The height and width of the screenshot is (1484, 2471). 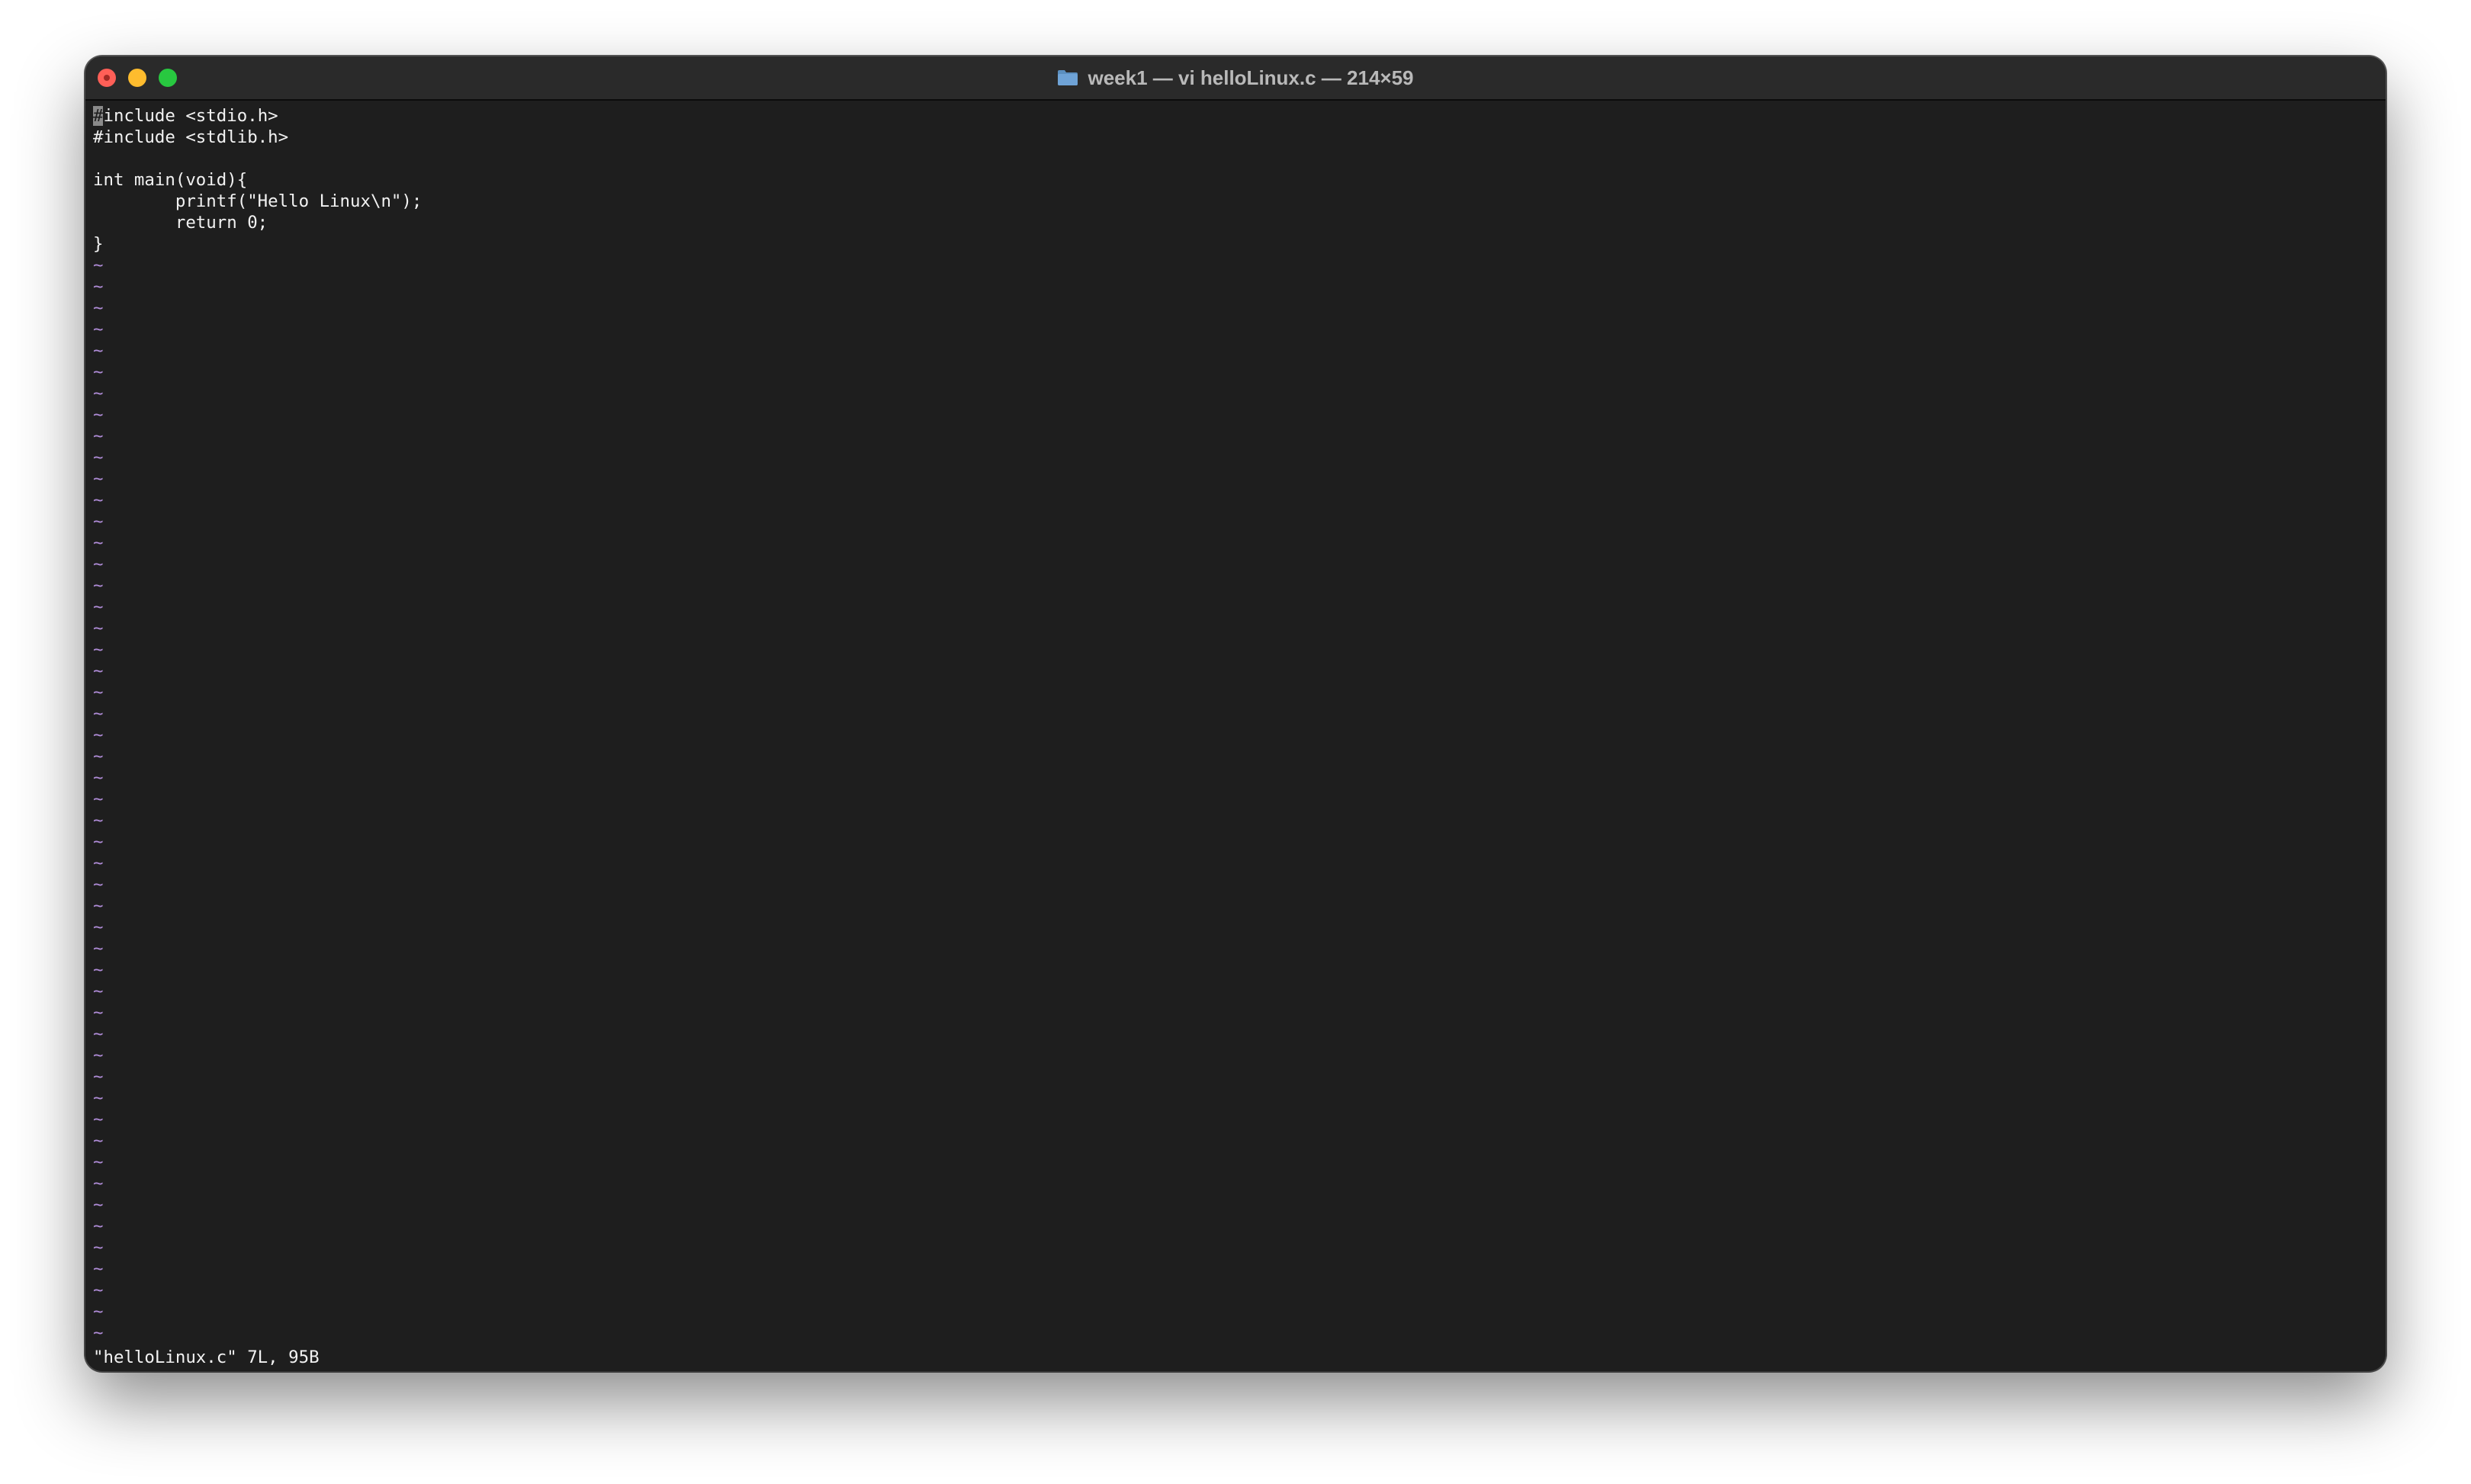 What do you see at coordinates (191, 137) in the screenshot?
I see `code-line: #include <stdlib.h>` at bounding box center [191, 137].